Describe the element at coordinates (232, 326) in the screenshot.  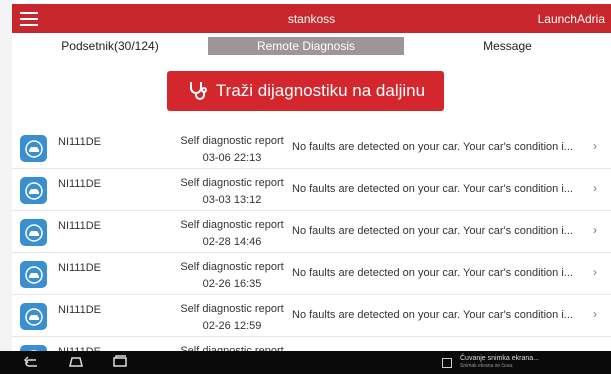
I see `report-datetime: 02-26 12:59` at that location.